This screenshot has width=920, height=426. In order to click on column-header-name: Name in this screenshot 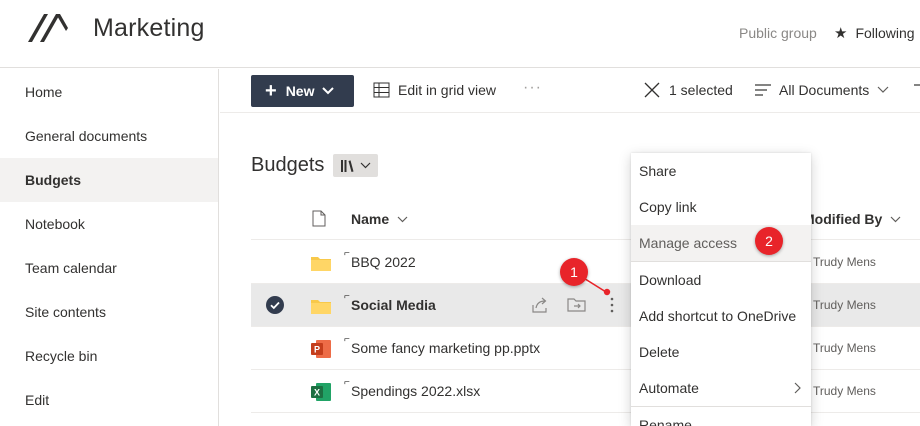, I will do `click(379, 219)`.